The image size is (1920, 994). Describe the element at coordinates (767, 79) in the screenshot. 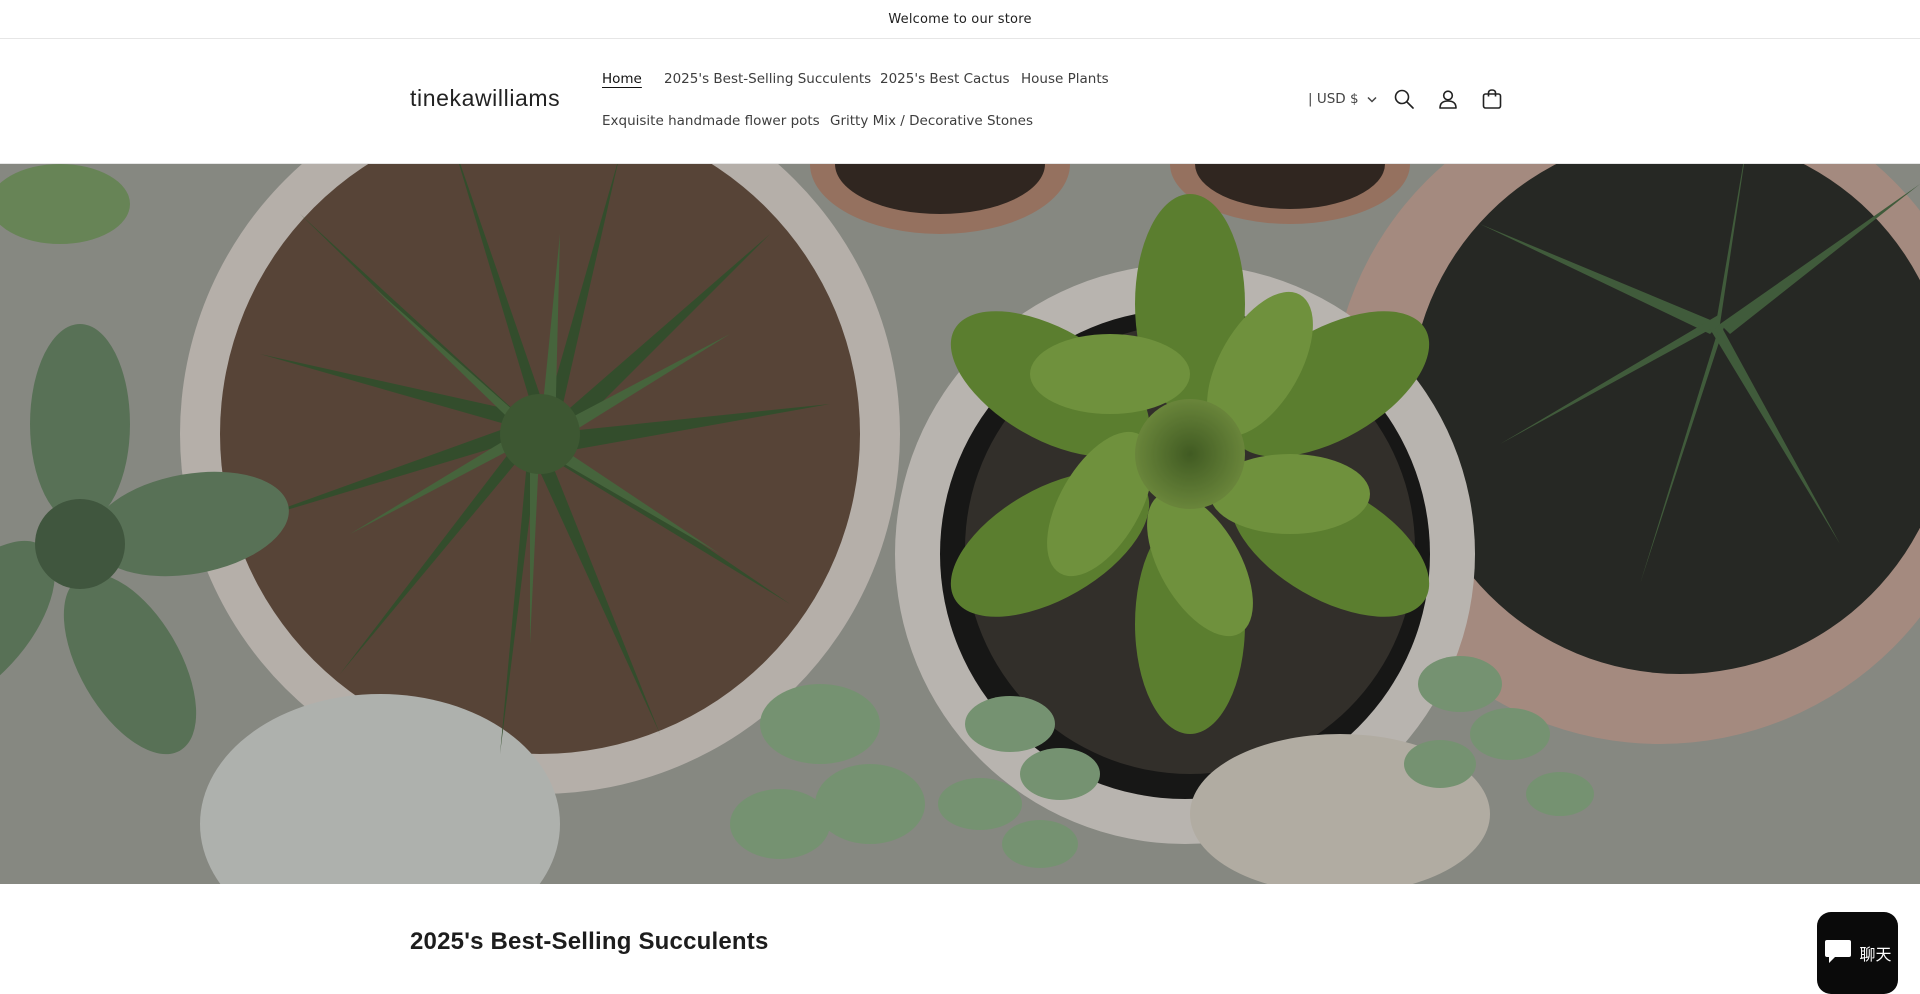

I see `nav-item-best-selling-succulents: 2025's Best-Selling Succulents` at that location.